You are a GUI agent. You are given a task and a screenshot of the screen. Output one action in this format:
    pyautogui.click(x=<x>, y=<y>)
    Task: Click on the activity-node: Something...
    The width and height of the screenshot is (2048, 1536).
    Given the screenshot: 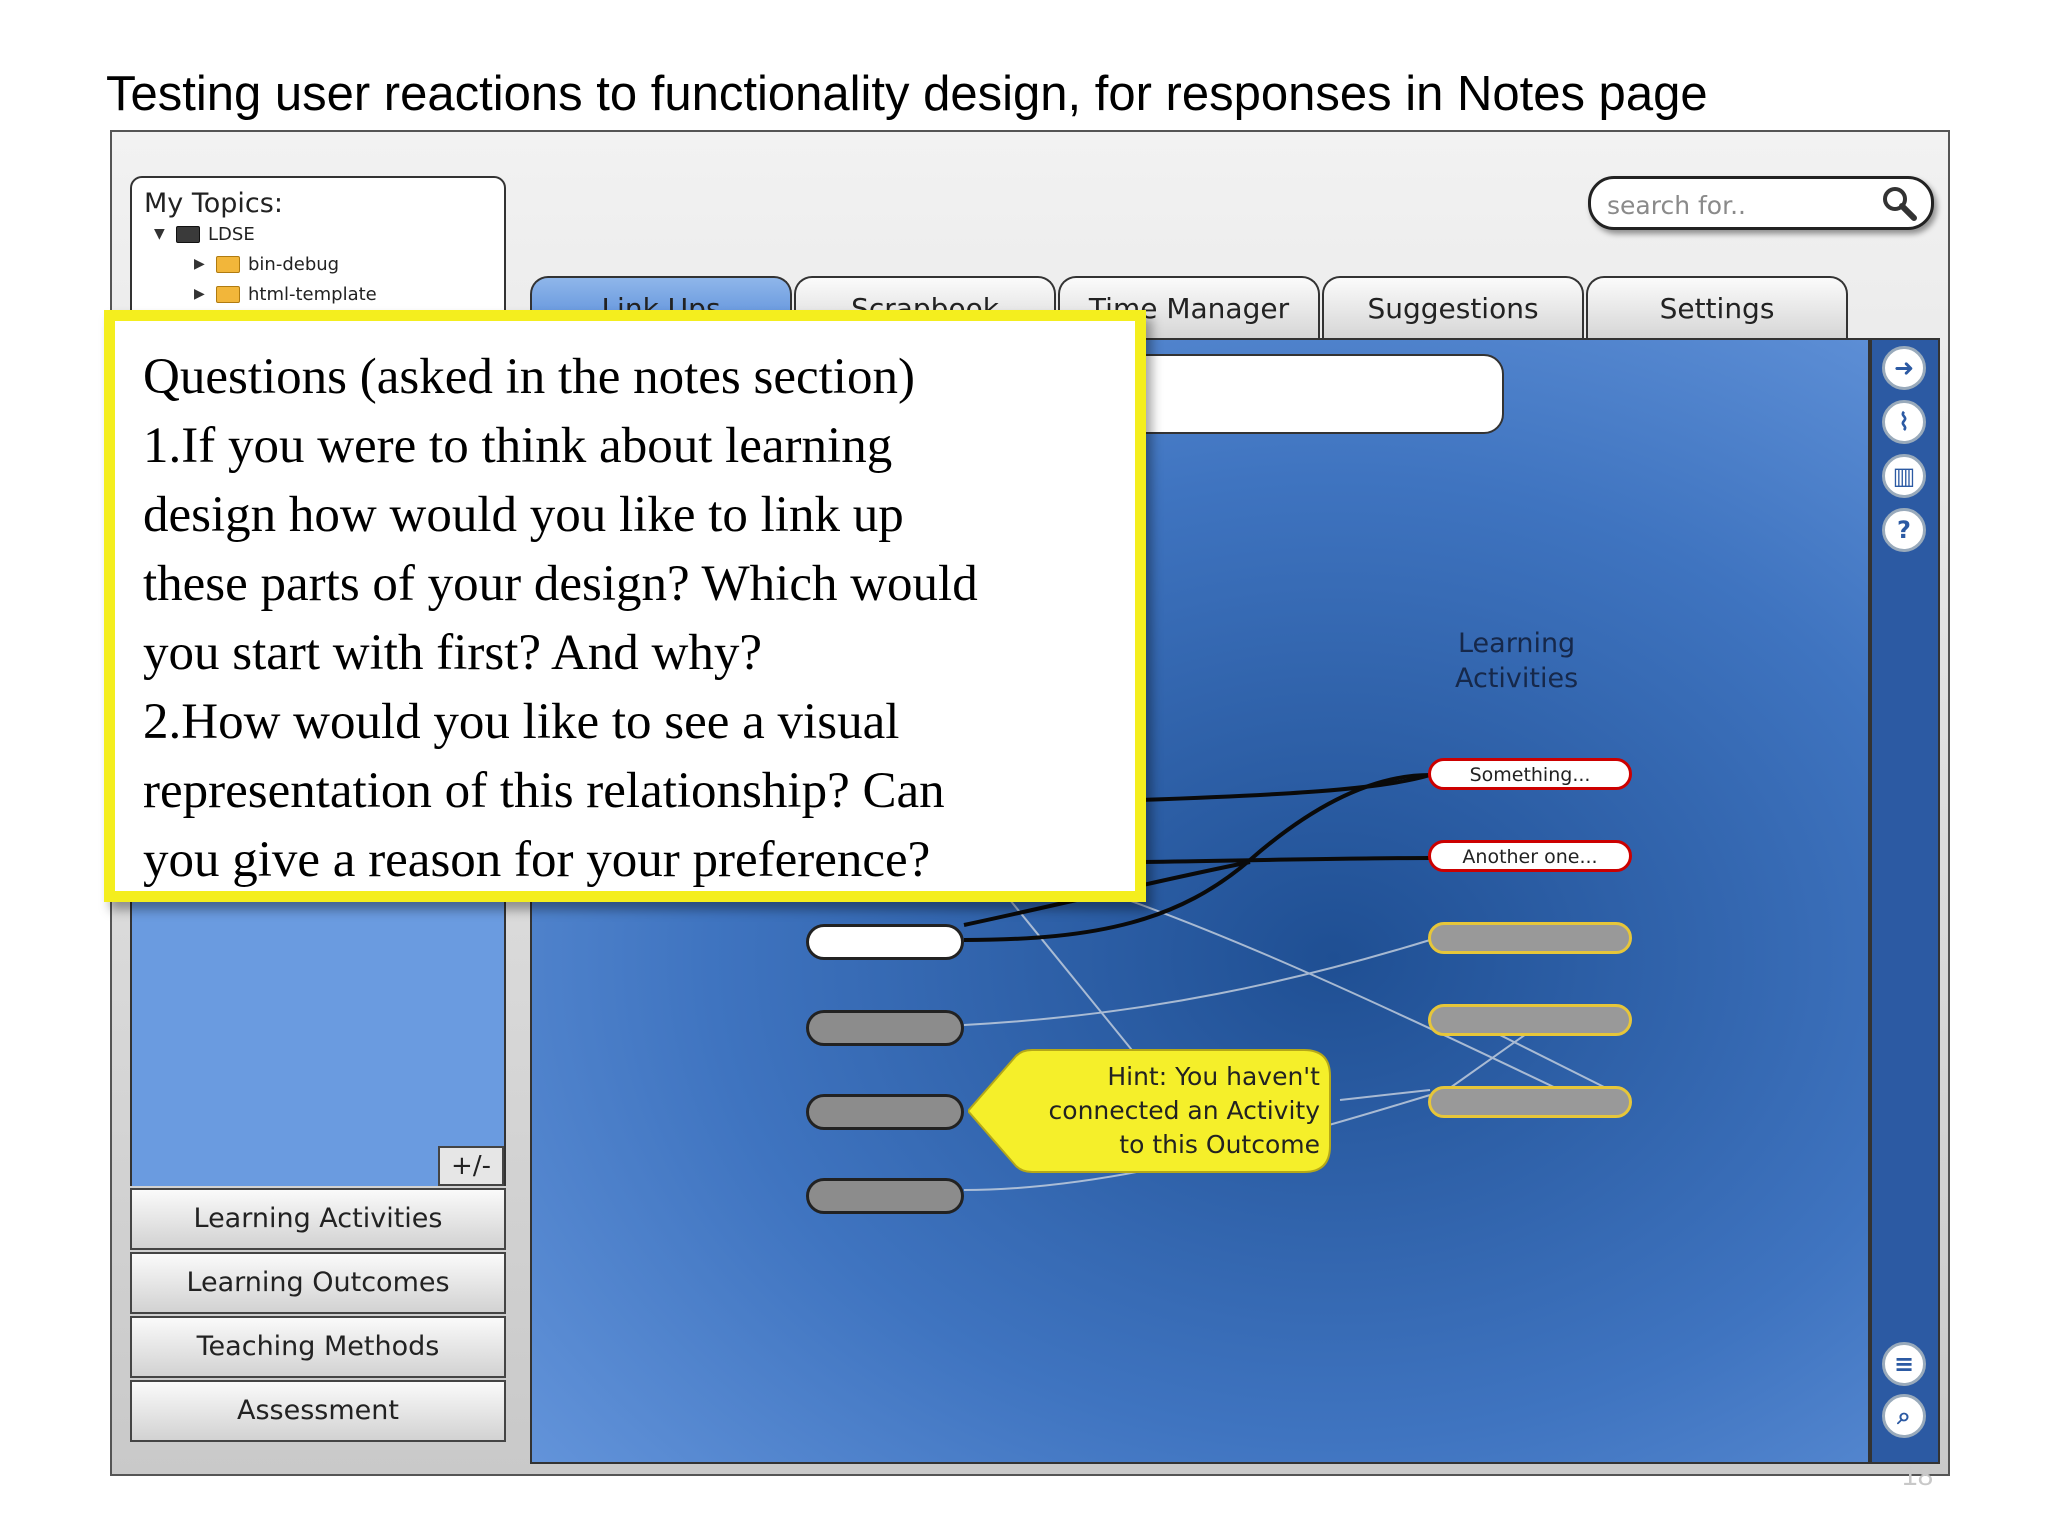 What is the action you would take?
    pyautogui.click(x=1530, y=774)
    